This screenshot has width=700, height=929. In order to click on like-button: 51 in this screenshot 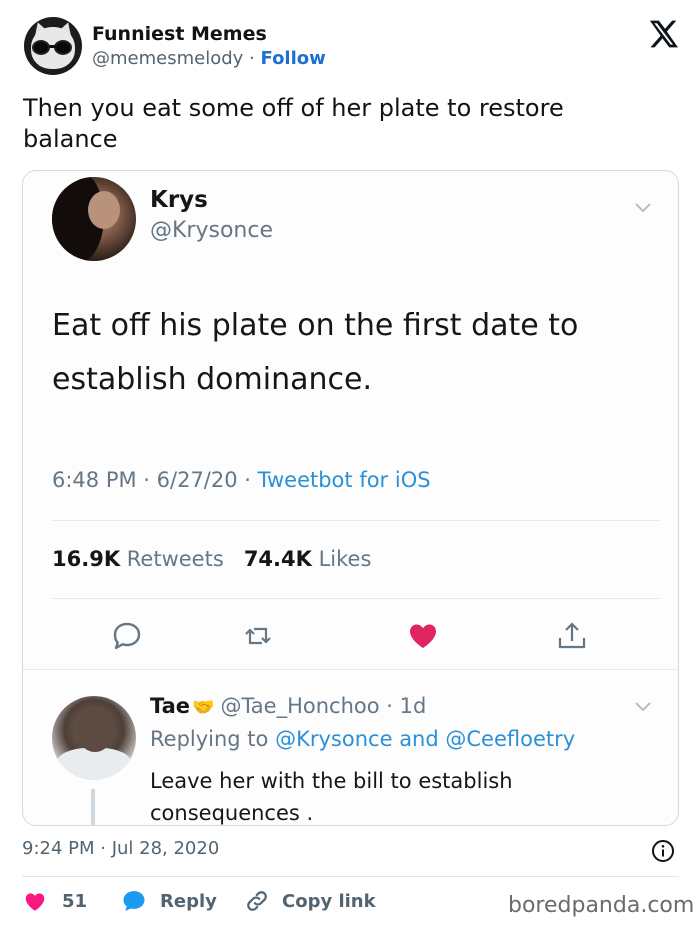, I will do `click(54, 901)`.